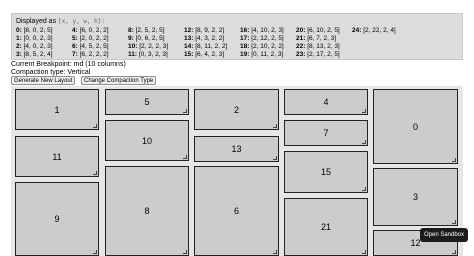  Describe the element at coordinates (94, 30) in the screenshot. I see `layout-entry-value: [6, 0, 2, 2]` at that location.